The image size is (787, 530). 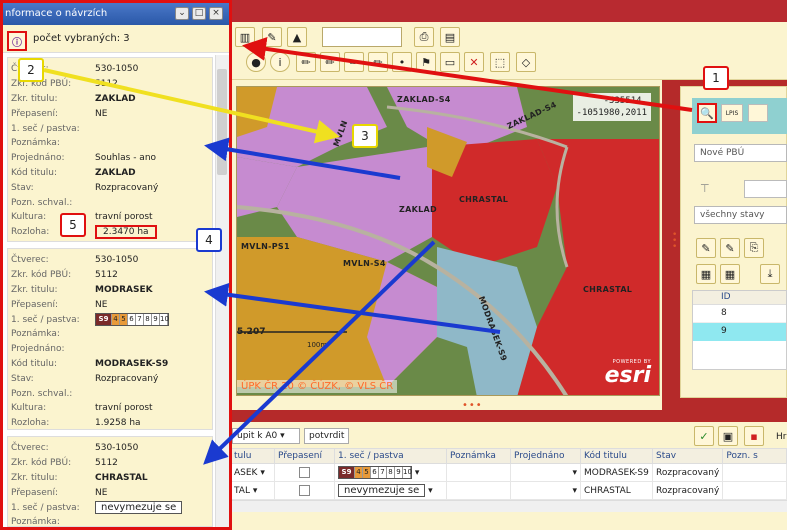 What do you see at coordinates (41, 275) in the screenshot?
I see `field-label: Zkr. kód PBÚ:` at bounding box center [41, 275].